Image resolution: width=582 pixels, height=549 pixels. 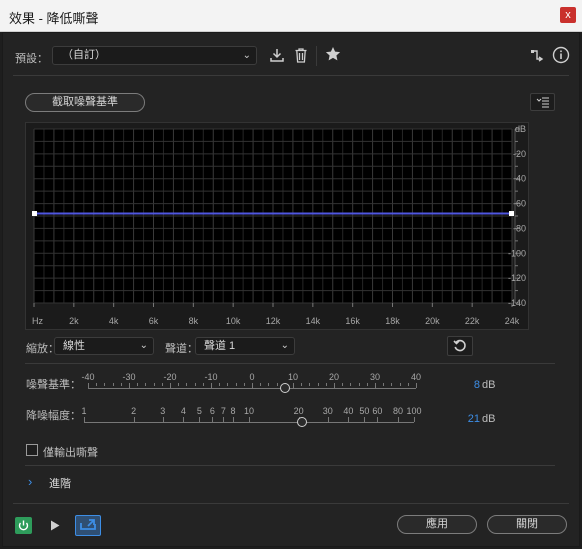 I want to click on noise-floor-track, so click(x=252, y=388).